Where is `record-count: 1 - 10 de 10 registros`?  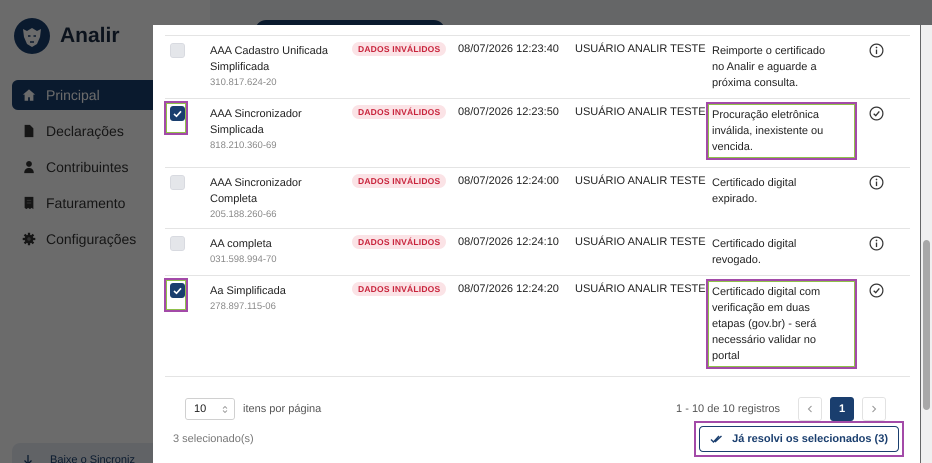
record-count: 1 - 10 de 10 registros is located at coordinates (728, 409).